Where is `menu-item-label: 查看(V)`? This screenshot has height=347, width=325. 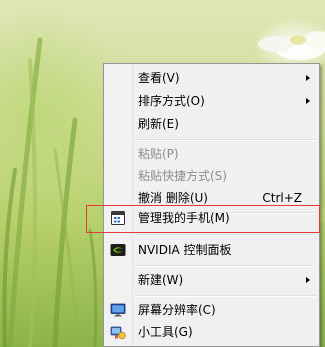
menu-item-label: 查看(V) is located at coordinates (159, 78).